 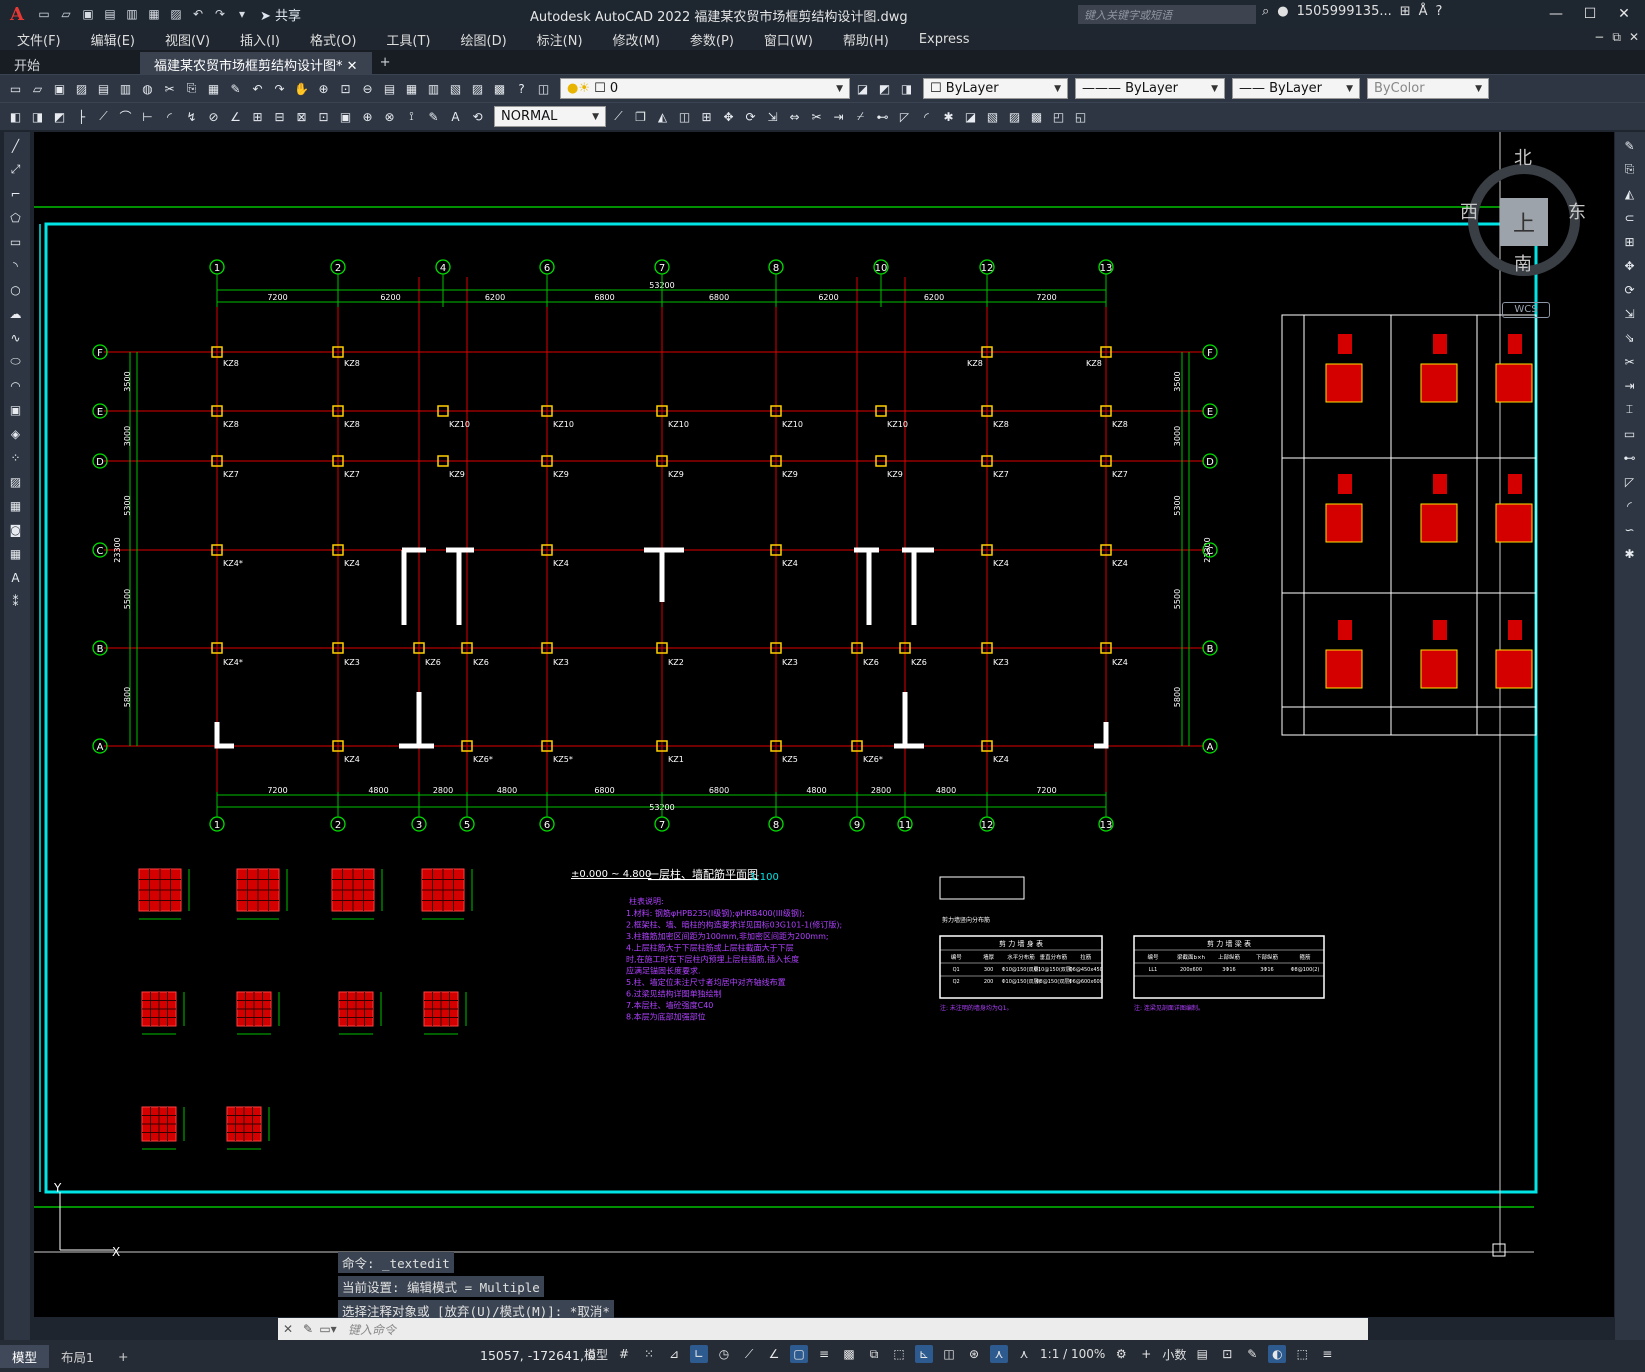 I want to click on erase-icon: ✎, so click(x=1629, y=145).